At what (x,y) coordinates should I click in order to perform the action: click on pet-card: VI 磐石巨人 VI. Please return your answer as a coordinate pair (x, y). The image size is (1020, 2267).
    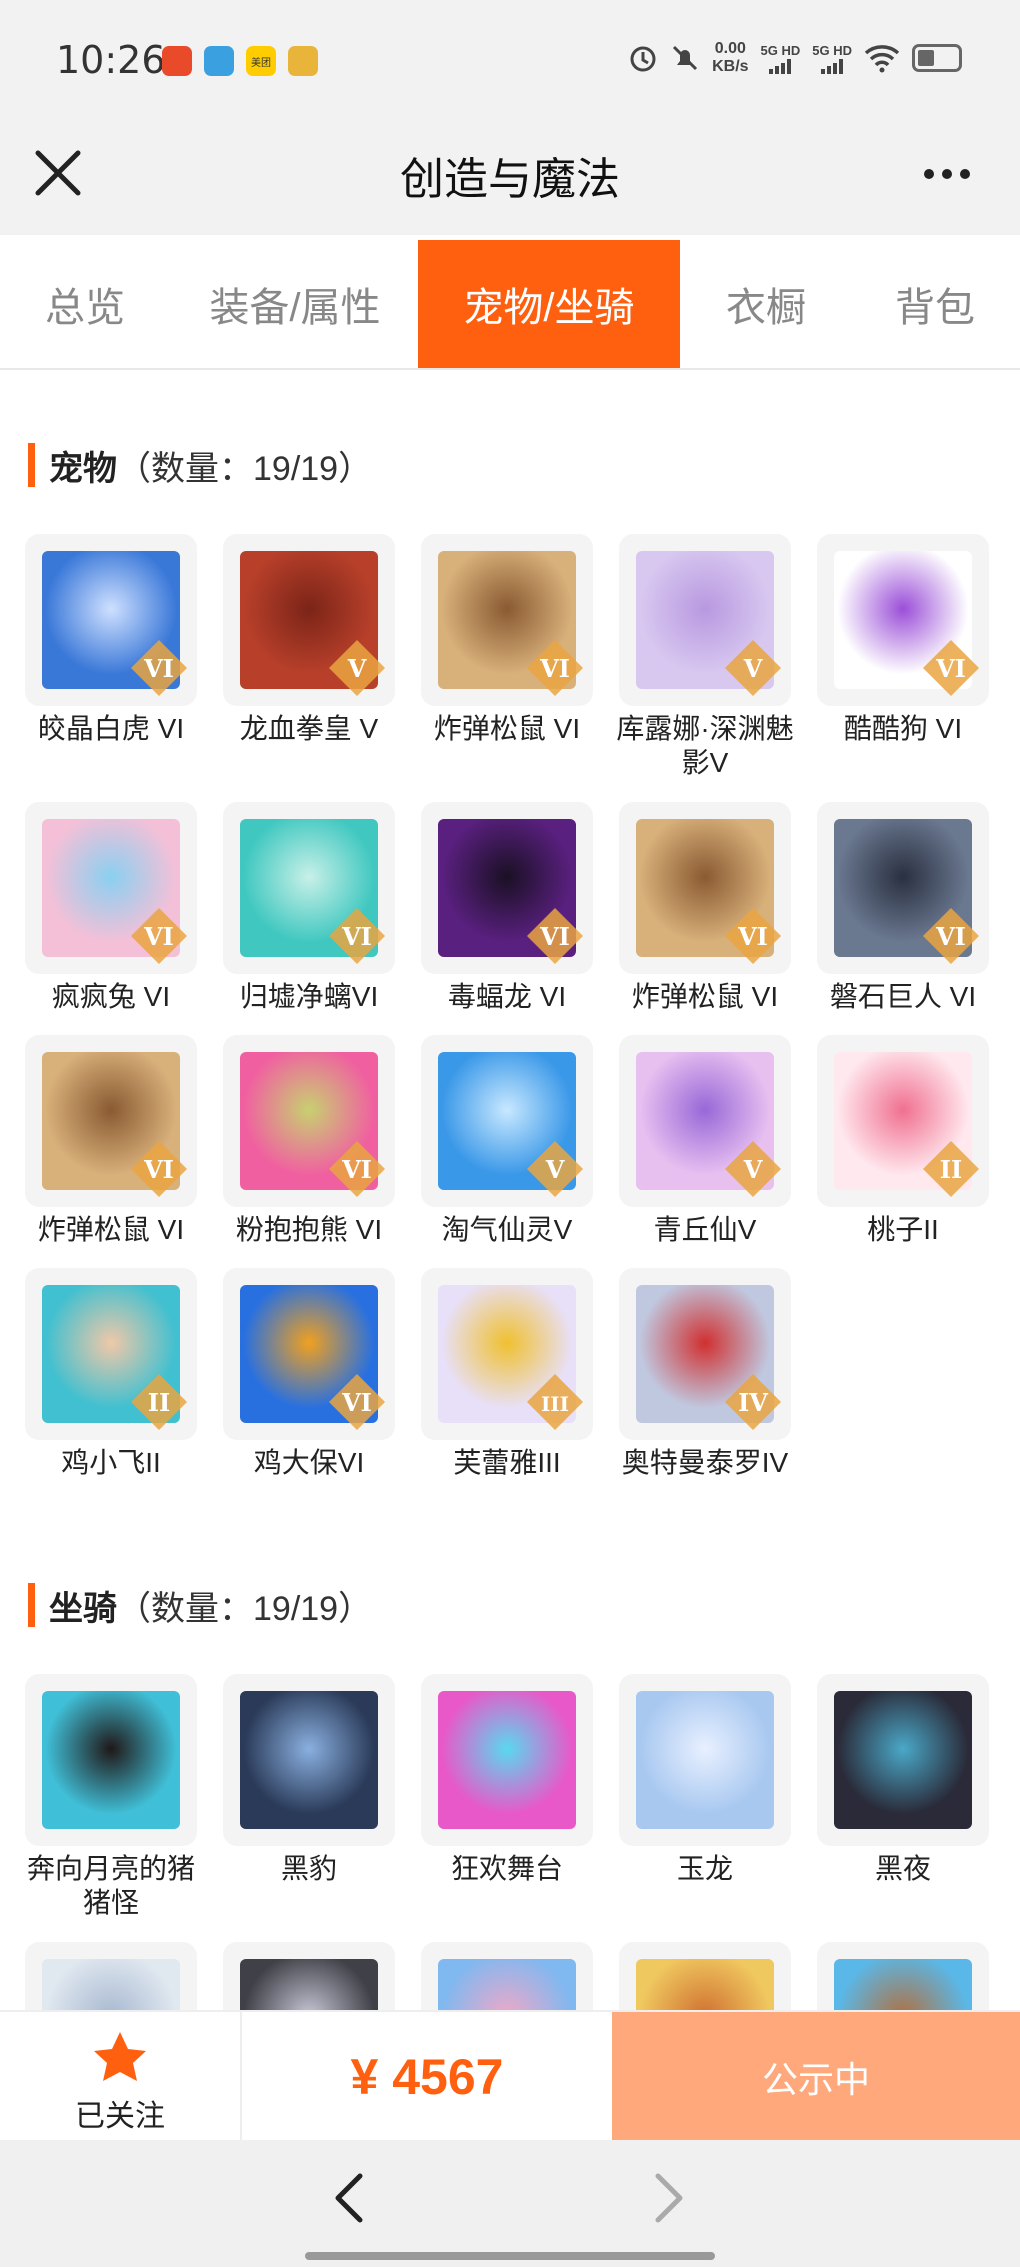
    Looking at the image, I should click on (903, 908).